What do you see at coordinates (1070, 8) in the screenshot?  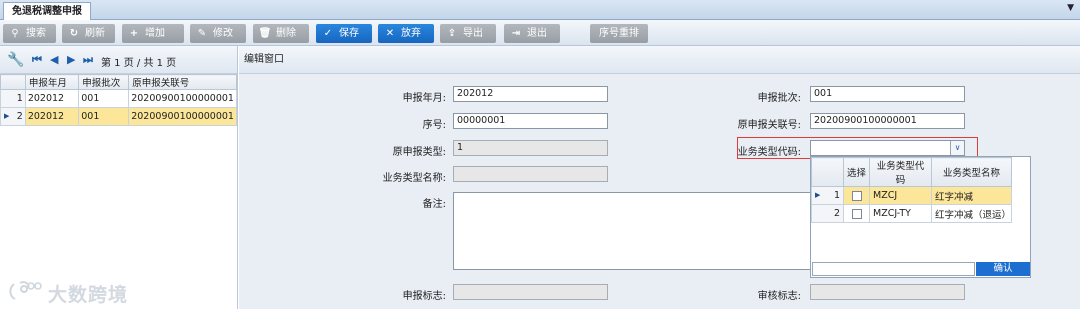 I see `tab-menu-arrow-icon: ▼` at bounding box center [1070, 8].